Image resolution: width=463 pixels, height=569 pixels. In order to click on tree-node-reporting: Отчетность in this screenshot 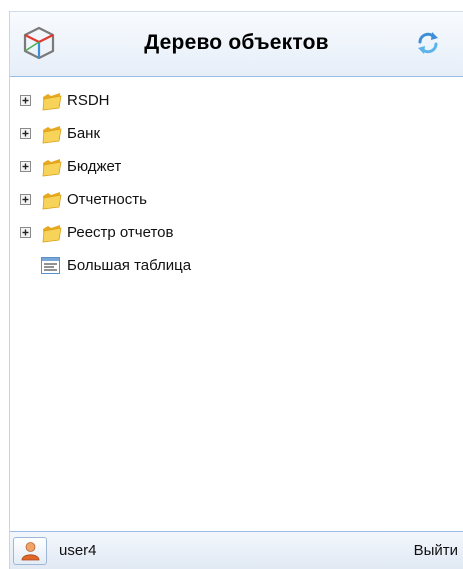, I will do `click(236, 201)`.